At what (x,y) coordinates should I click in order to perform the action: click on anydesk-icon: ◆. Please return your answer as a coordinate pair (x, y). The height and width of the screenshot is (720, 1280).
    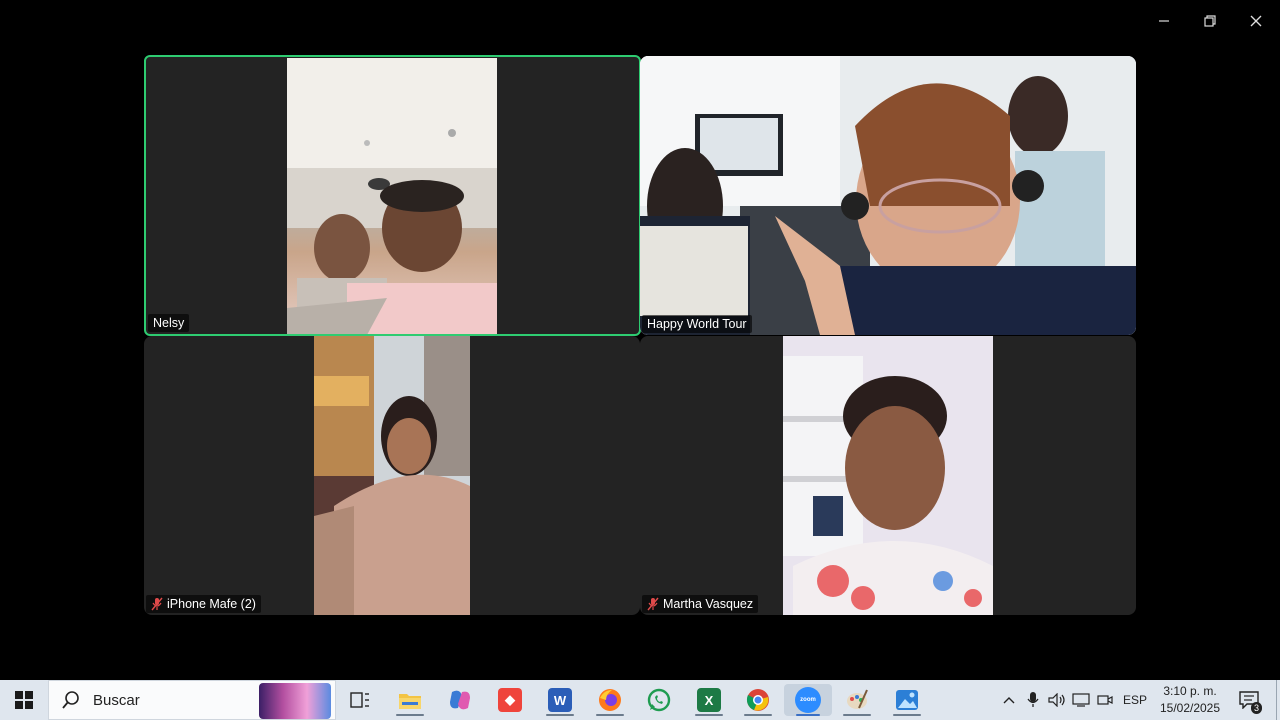
    Looking at the image, I should click on (510, 700).